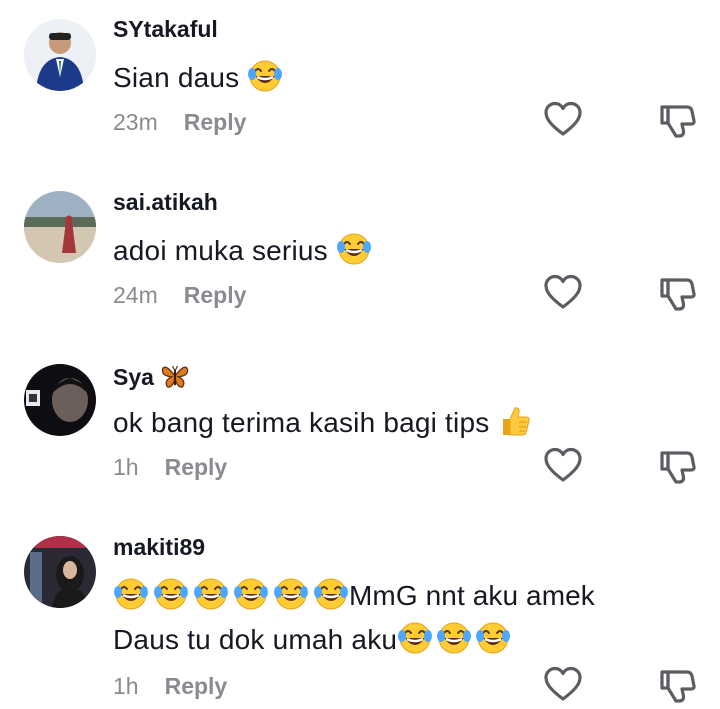 This screenshot has height=709, width=720. Describe the element at coordinates (179, 122) in the screenshot. I see `comment-meta: 23m Reply` at that location.